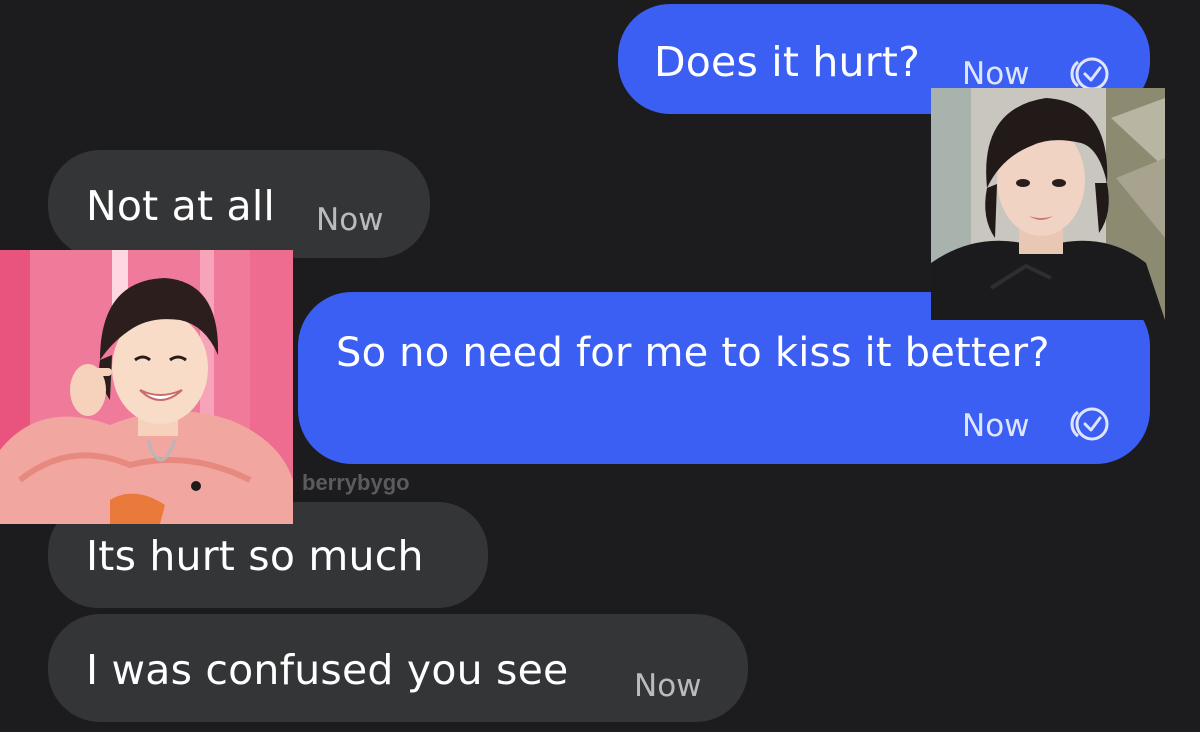 The image size is (1200, 732). What do you see at coordinates (356, 482) in the screenshot?
I see `watermark: berrybygo` at bounding box center [356, 482].